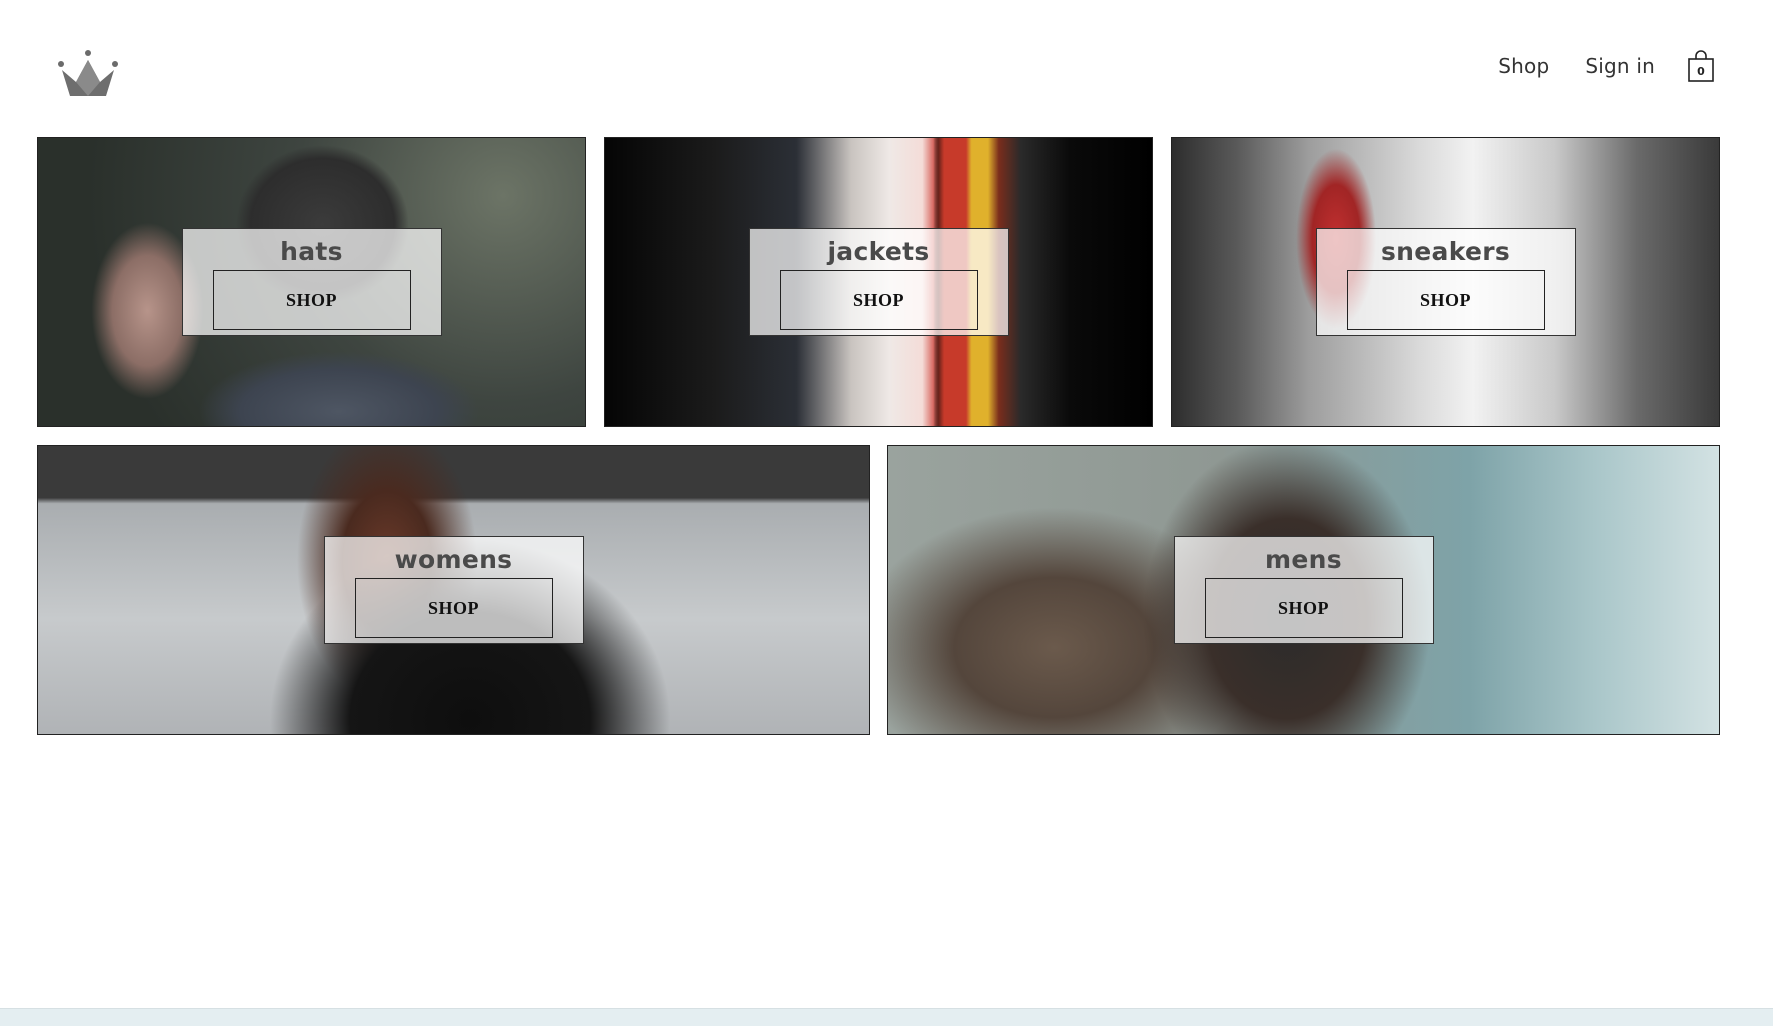 This screenshot has height=1026, width=1773. Describe the element at coordinates (1303, 559) in the screenshot. I see `collection-title: mens` at that location.